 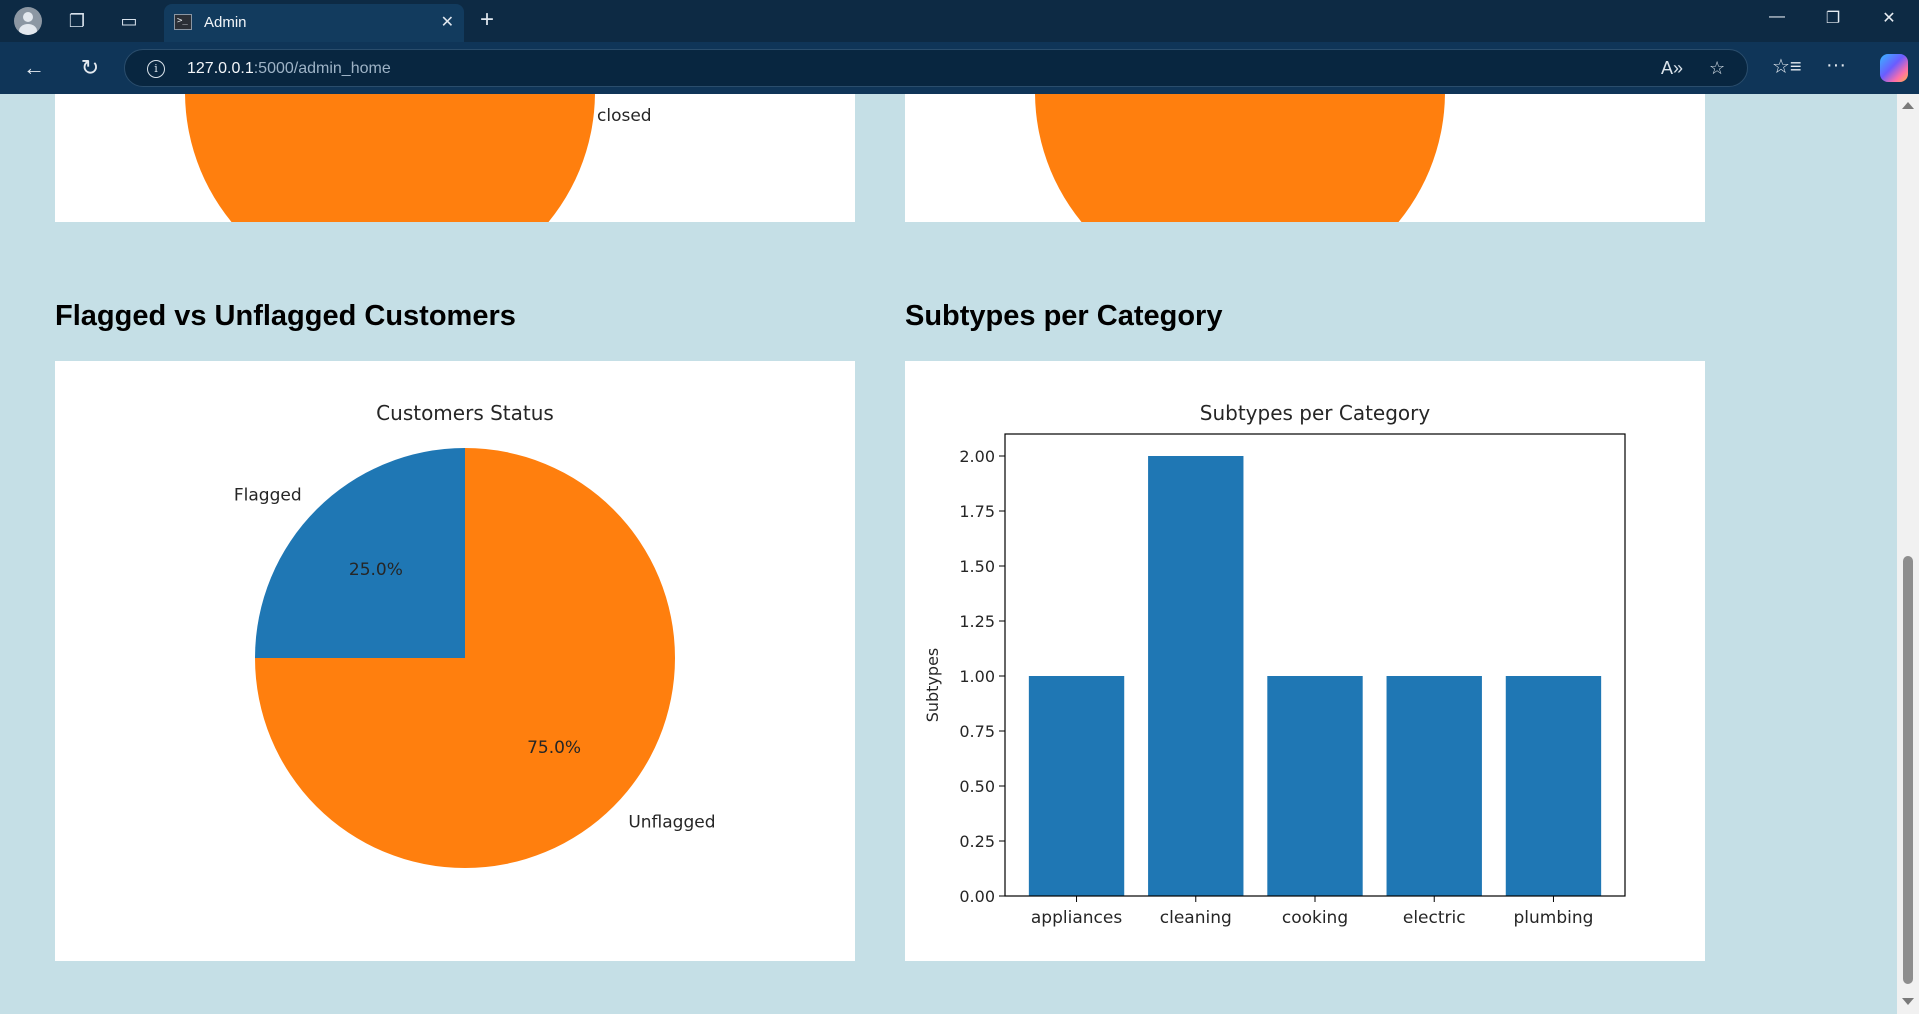 What do you see at coordinates (225, 22) in the screenshot?
I see `tab-title: Admin` at bounding box center [225, 22].